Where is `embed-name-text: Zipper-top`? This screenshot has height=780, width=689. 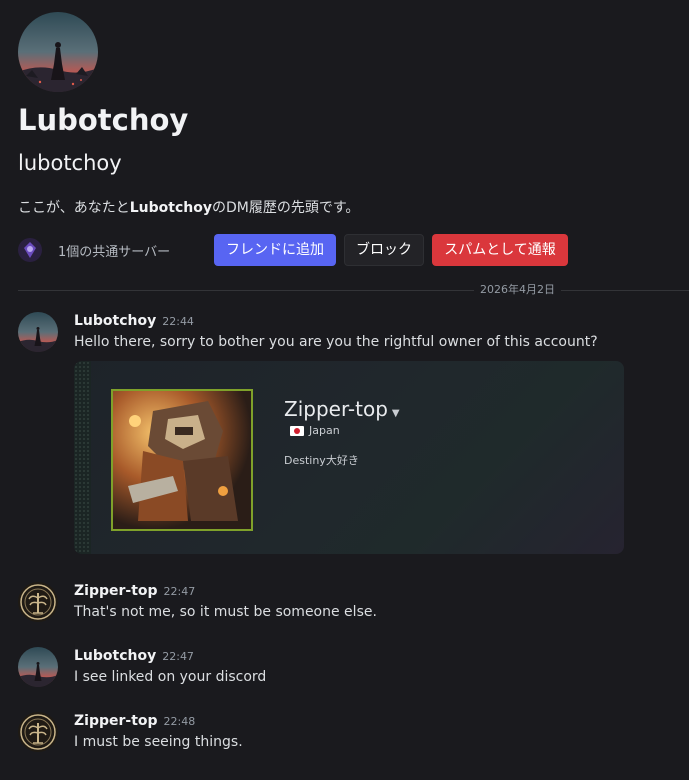 embed-name-text: Zipper-top is located at coordinates (336, 409).